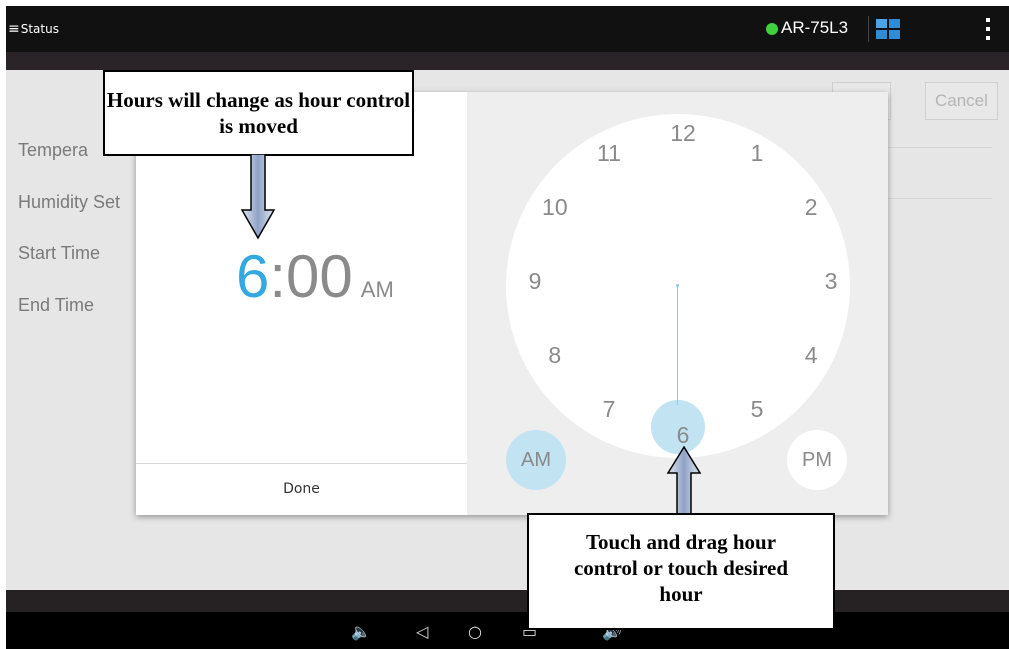 The image size is (1009, 649). I want to click on ampm-value: AM, so click(377, 289).